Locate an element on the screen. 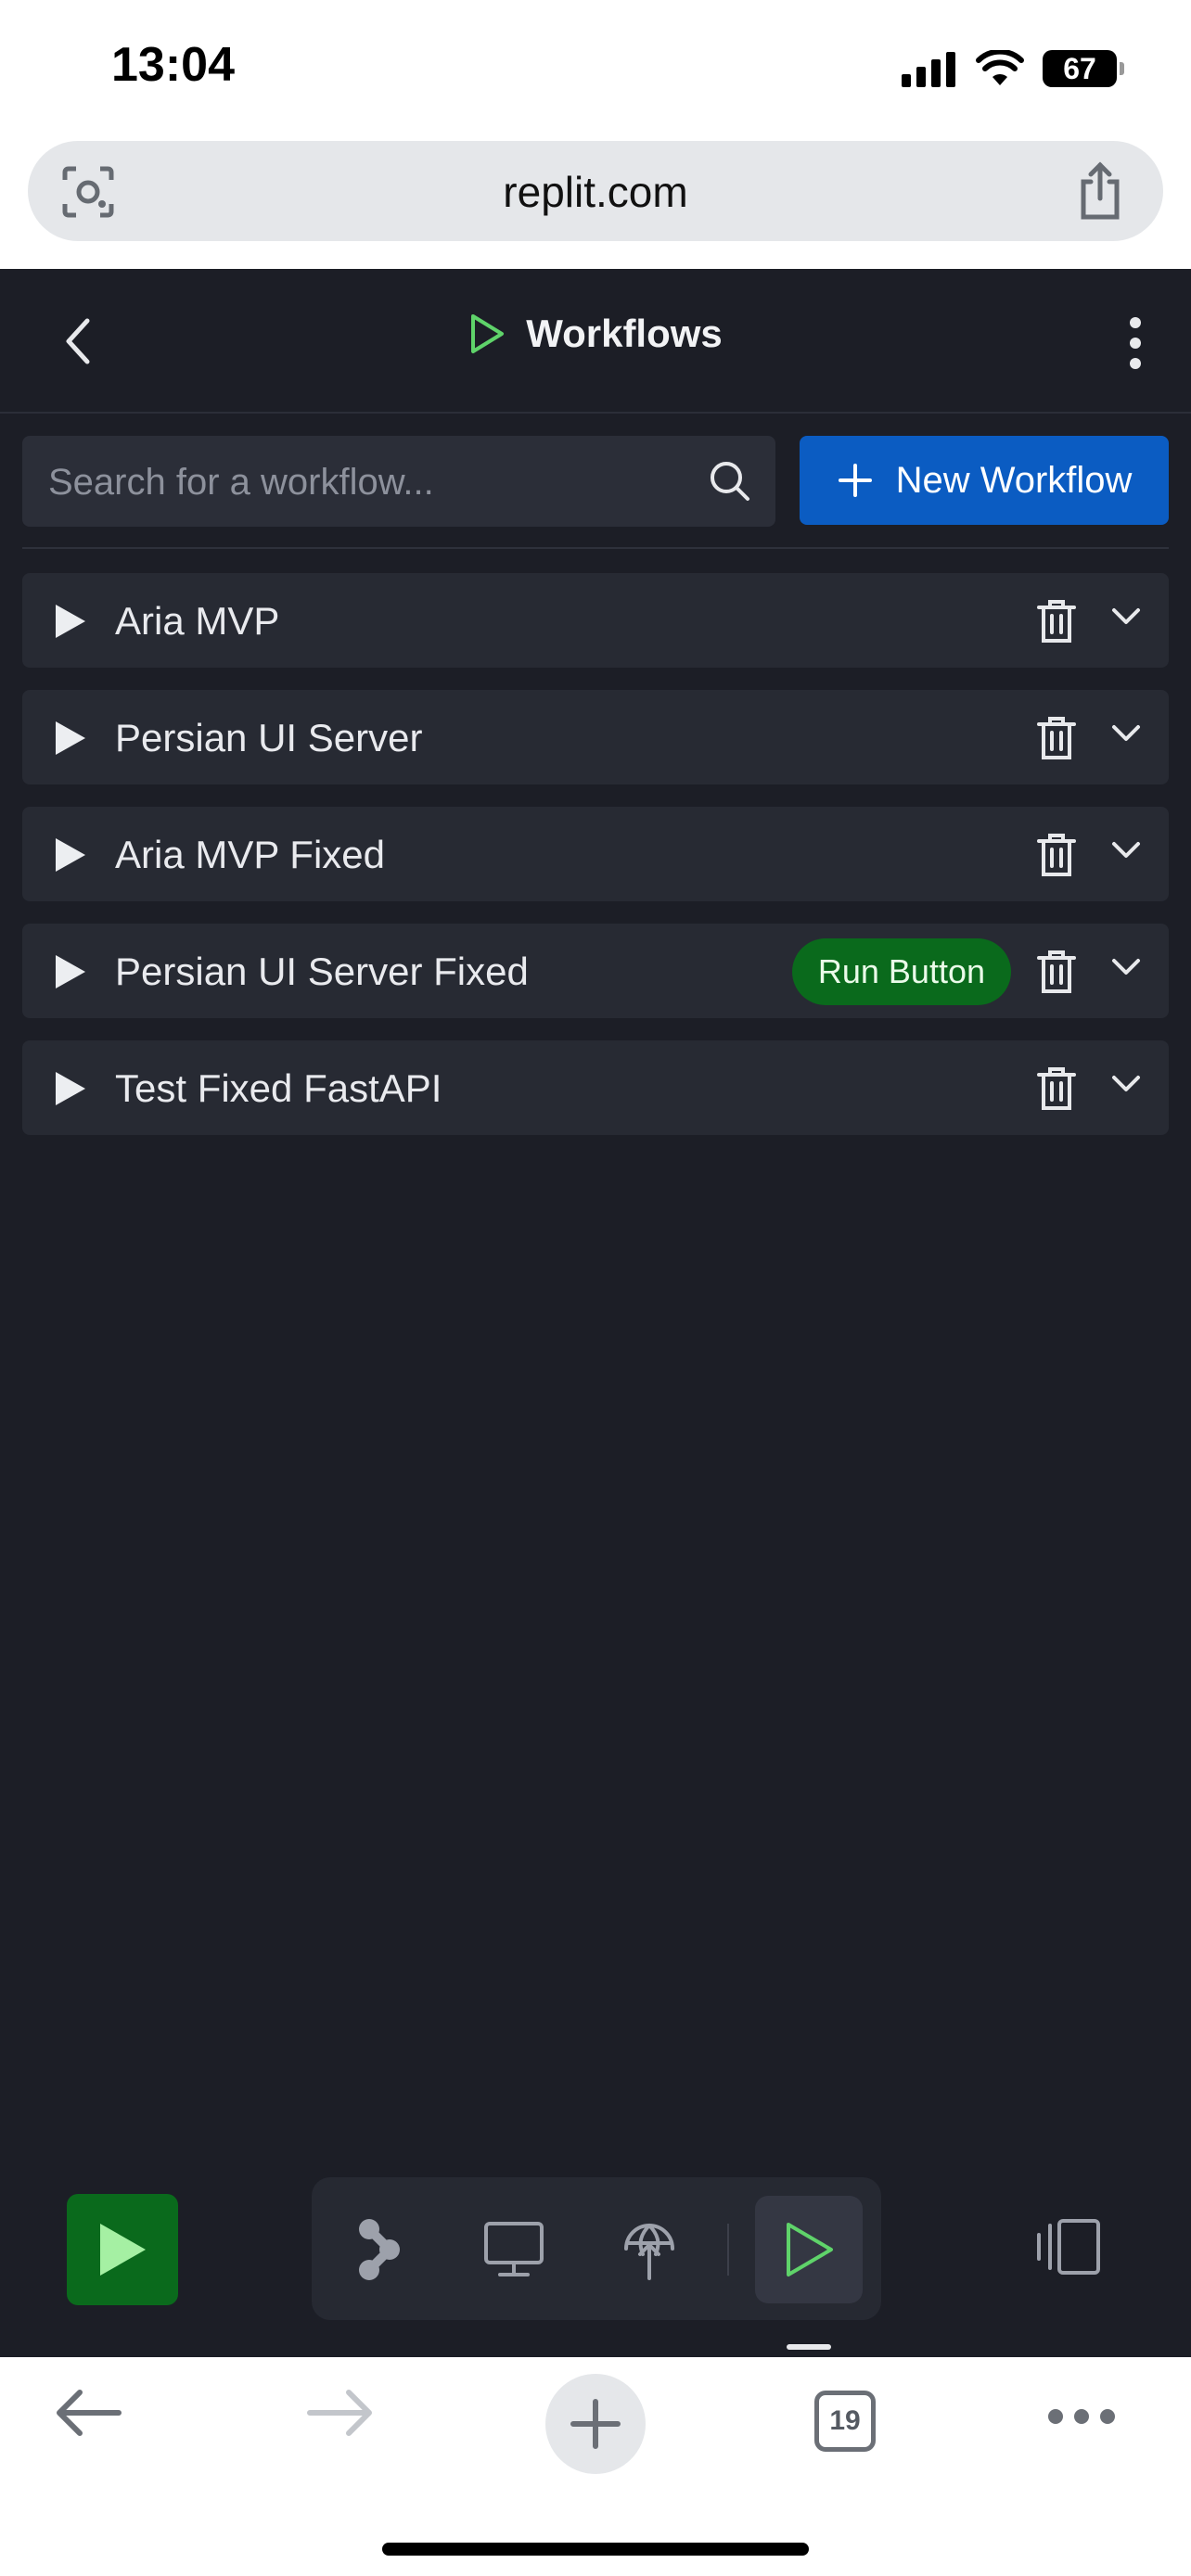 The width and height of the screenshot is (1191, 2576). workflow-name: Test Fixed FastAPI is located at coordinates (278, 1088).